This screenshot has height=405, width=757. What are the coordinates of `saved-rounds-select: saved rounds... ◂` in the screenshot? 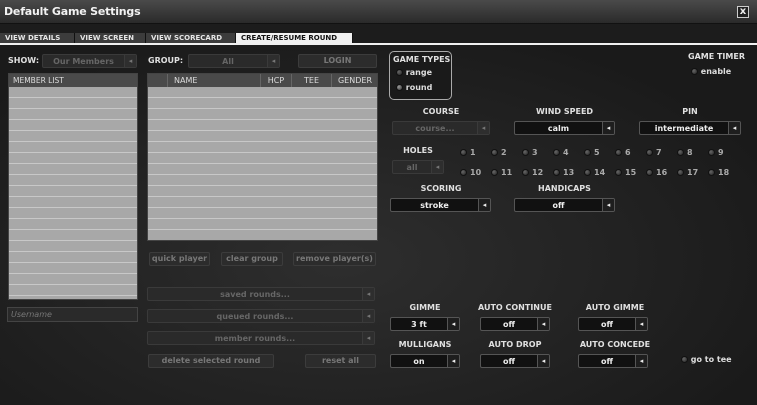 It's located at (261, 294).